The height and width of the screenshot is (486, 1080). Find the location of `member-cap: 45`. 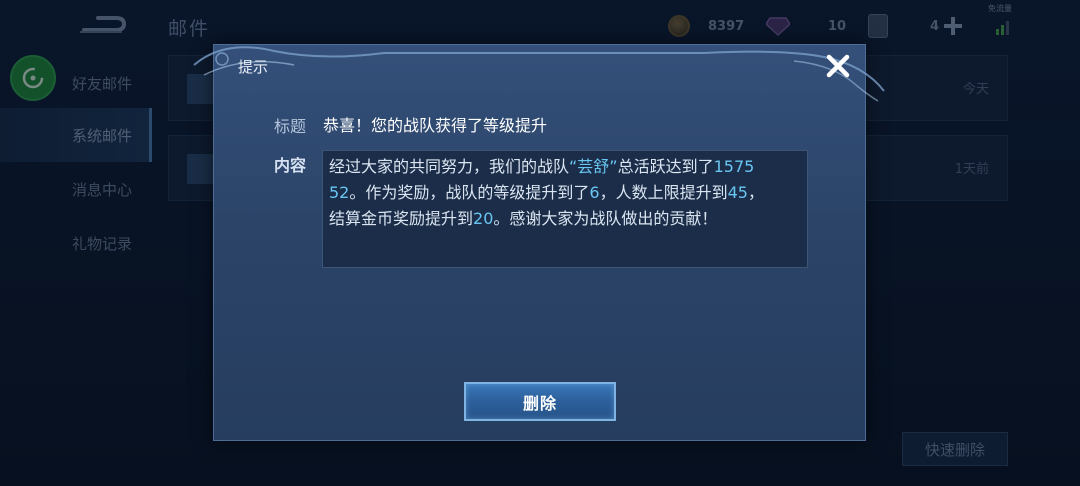

member-cap: 45 is located at coordinates (737, 192).